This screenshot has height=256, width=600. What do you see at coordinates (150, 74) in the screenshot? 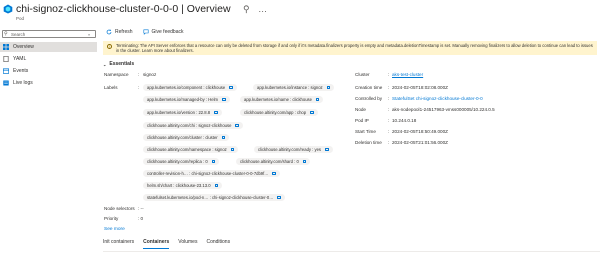
I see `namespace-value: signoz` at bounding box center [150, 74].